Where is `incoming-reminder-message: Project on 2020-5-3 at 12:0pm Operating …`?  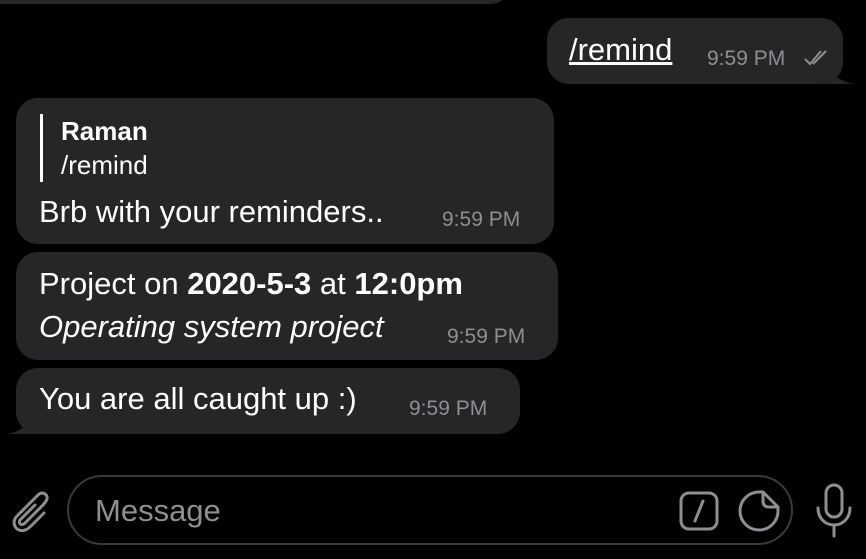
incoming-reminder-message: Project on 2020-5-3 at 12:0pm Operating … is located at coordinates (287, 306).